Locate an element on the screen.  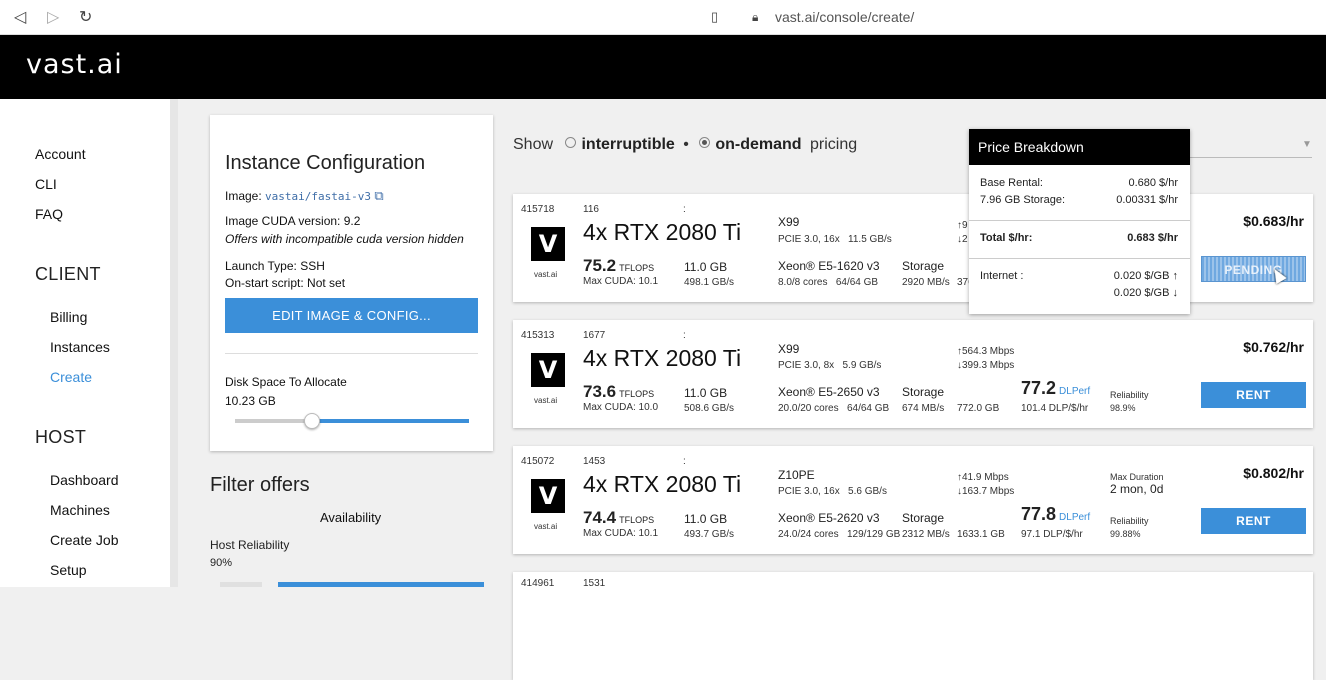
sidebar-item-create: Create is located at coordinates (71, 377).